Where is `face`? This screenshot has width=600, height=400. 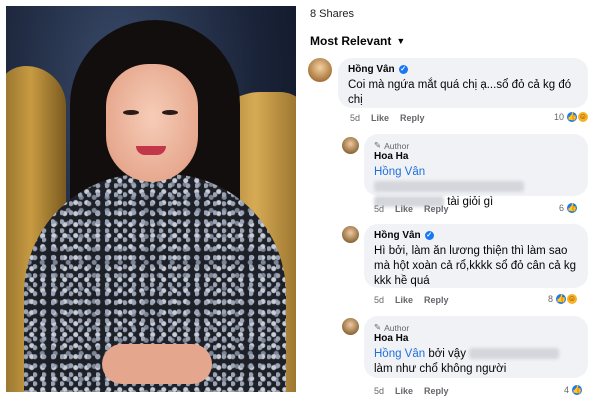
face is located at coordinates (152, 123).